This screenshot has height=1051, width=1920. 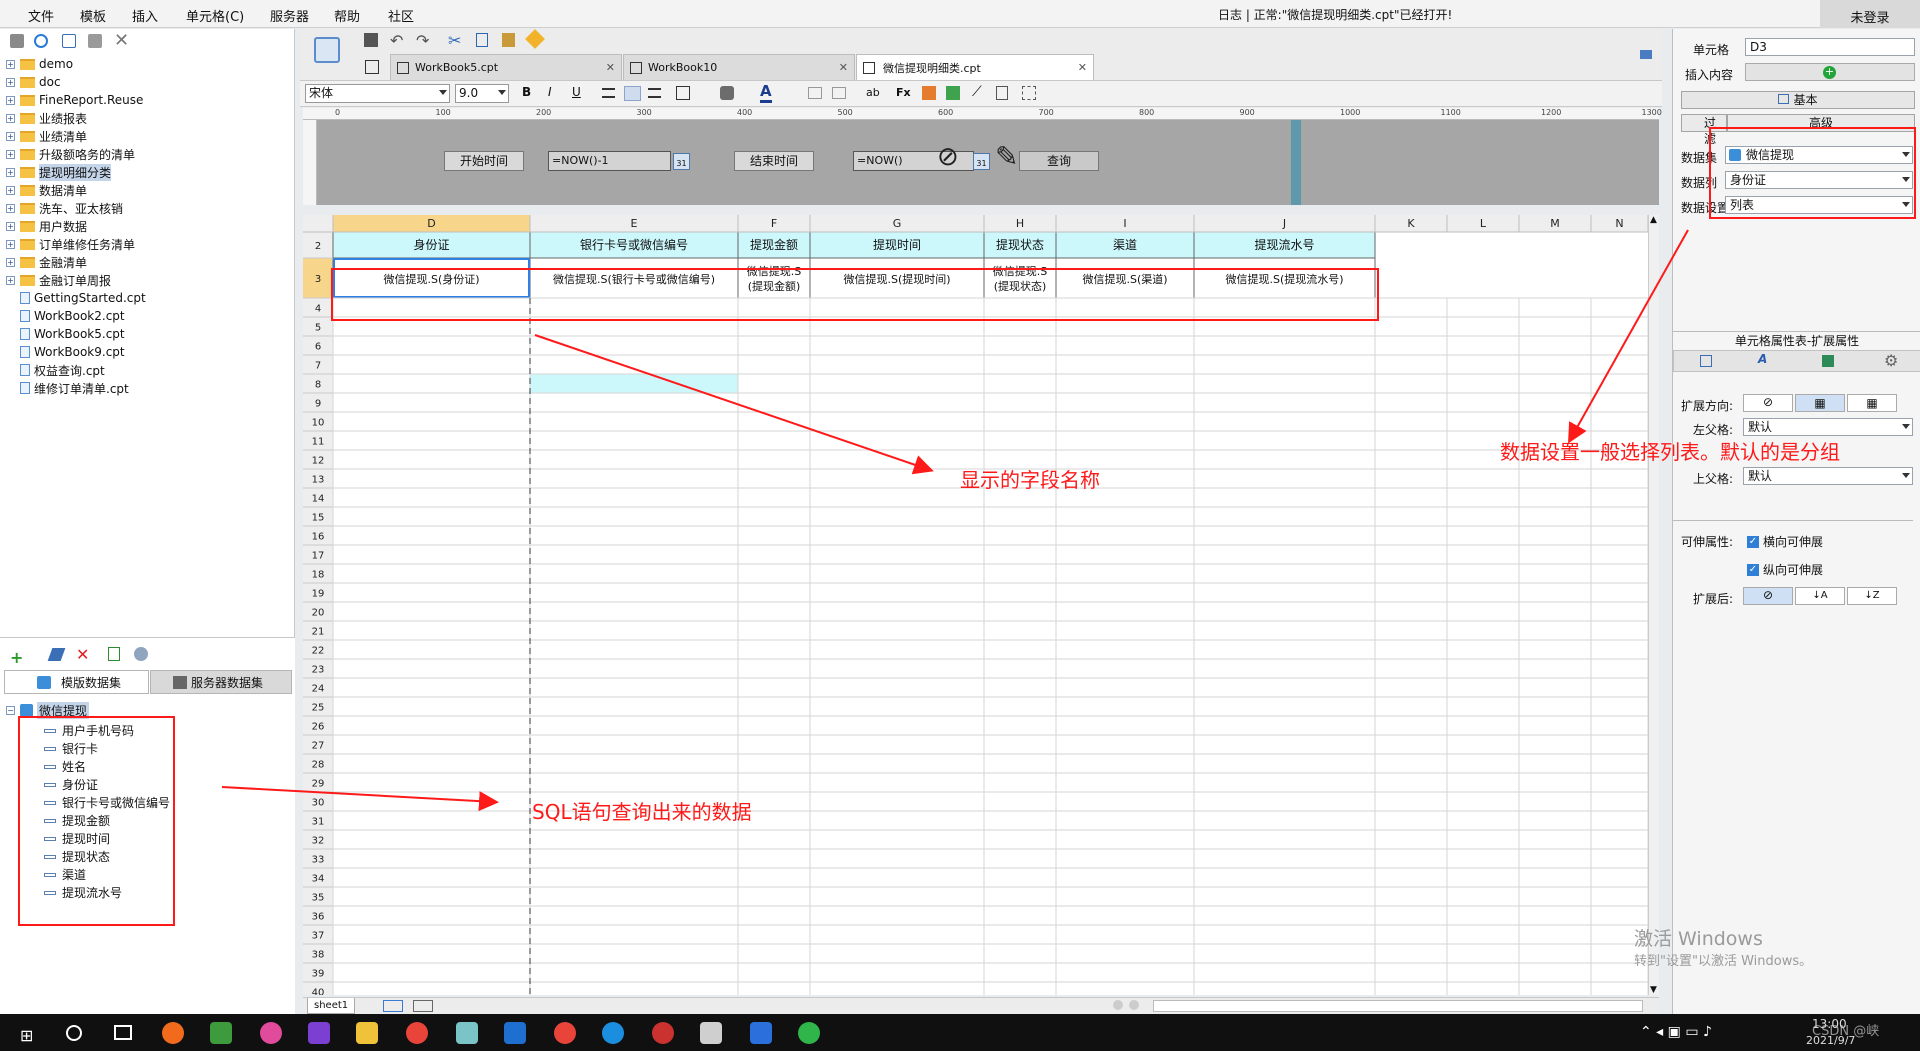 What do you see at coordinates (319, 1033) in the screenshot?
I see `ide-icon` at bounding box center [319, 1033].